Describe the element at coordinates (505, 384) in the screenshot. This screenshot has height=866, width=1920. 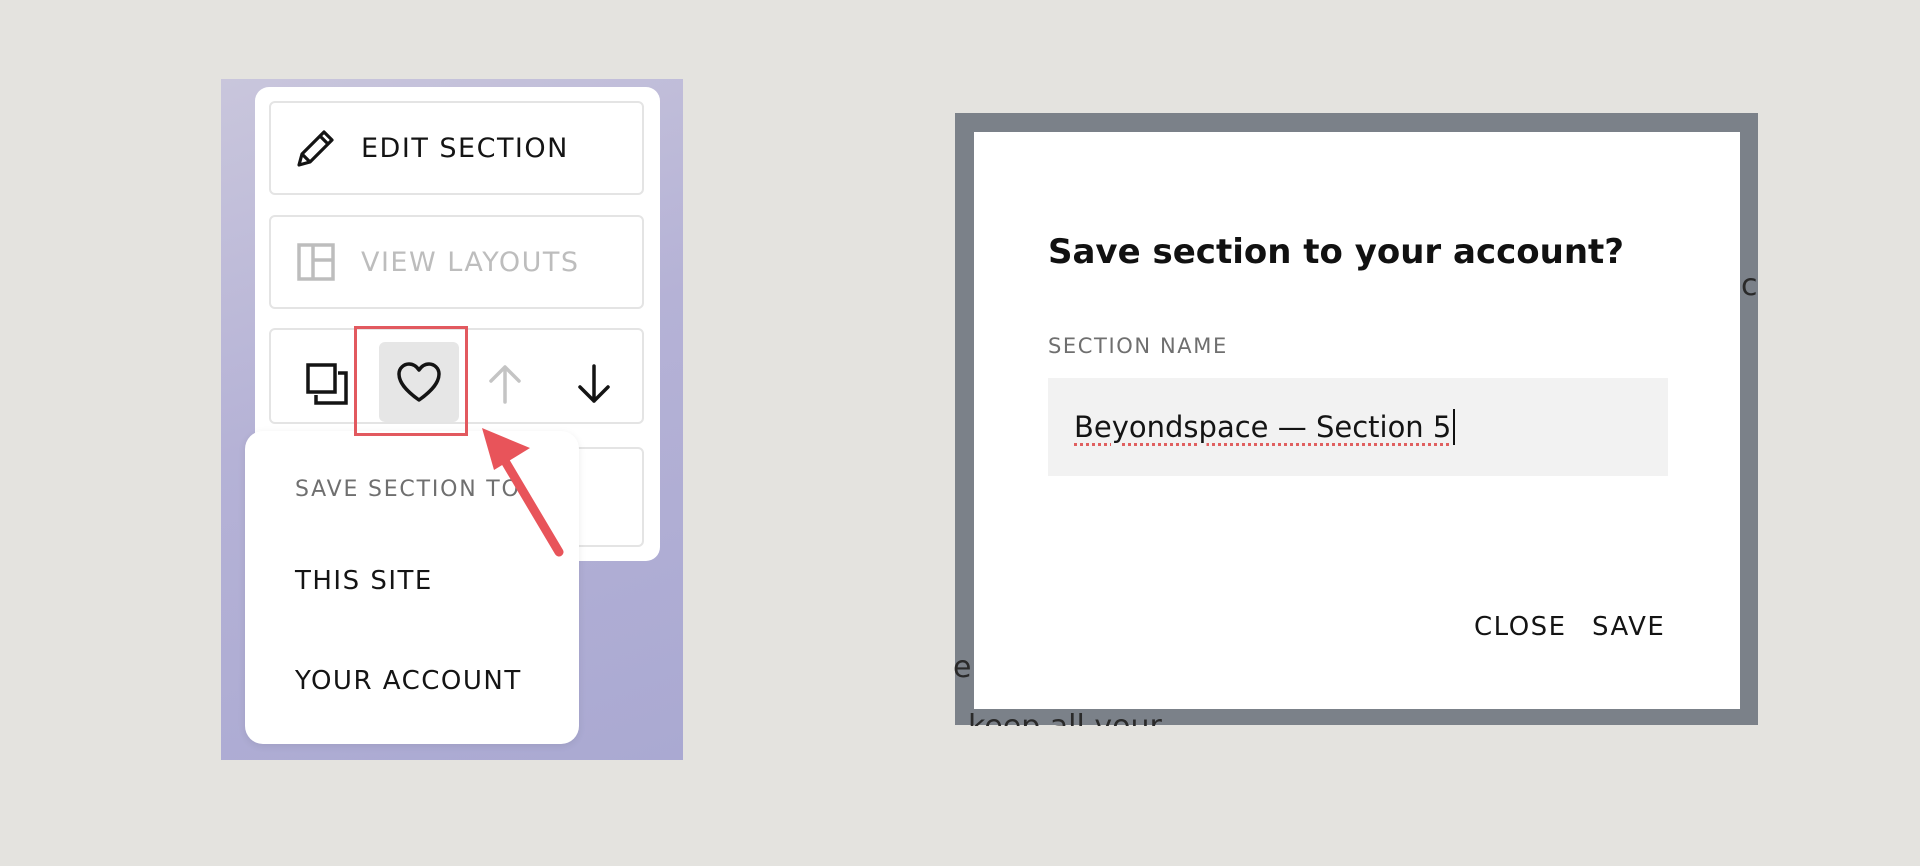
I see `arrow-up-icon` at that location.